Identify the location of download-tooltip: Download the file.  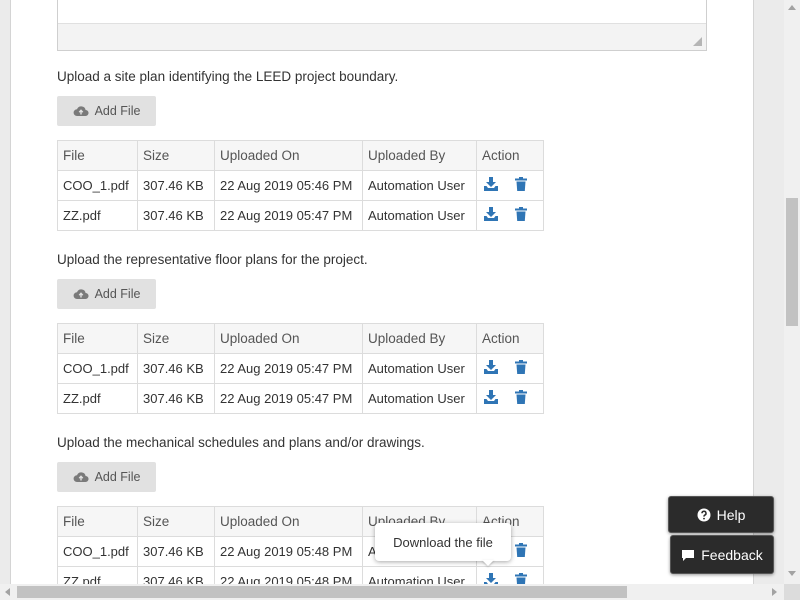
(443, 542).